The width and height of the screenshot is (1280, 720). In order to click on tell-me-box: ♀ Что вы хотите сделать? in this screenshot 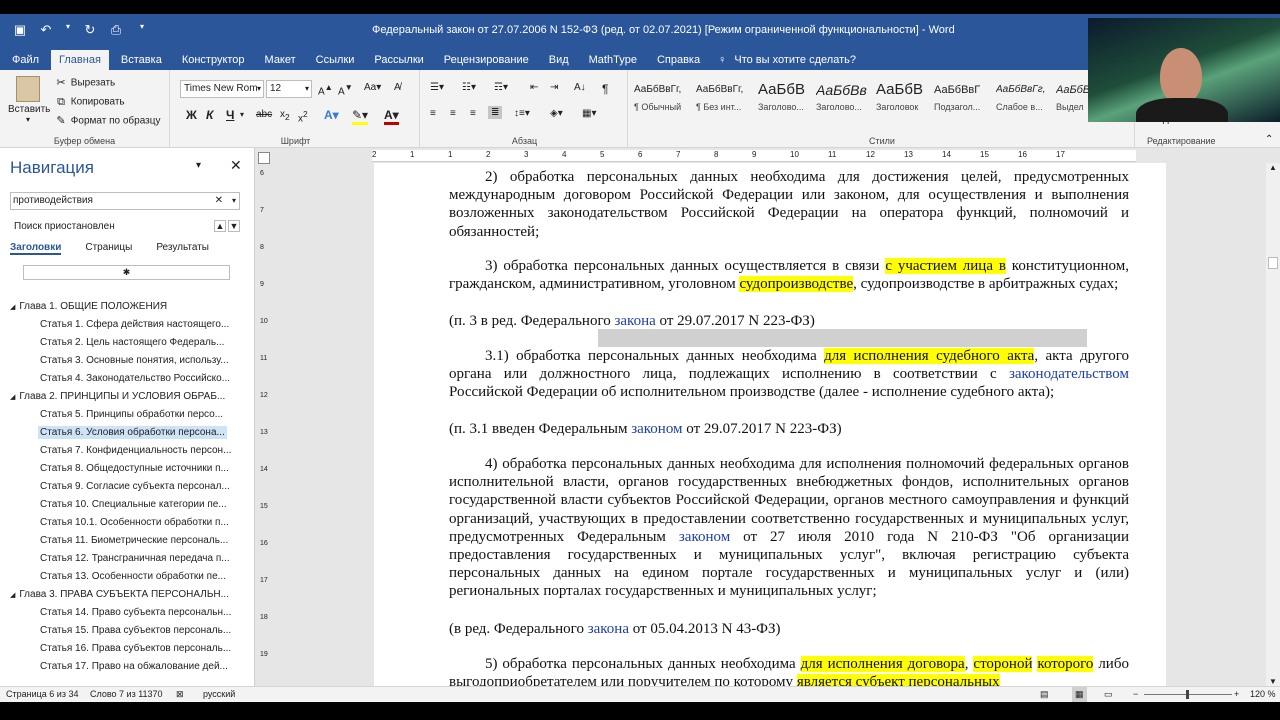, I will do `click(787, 60)`.